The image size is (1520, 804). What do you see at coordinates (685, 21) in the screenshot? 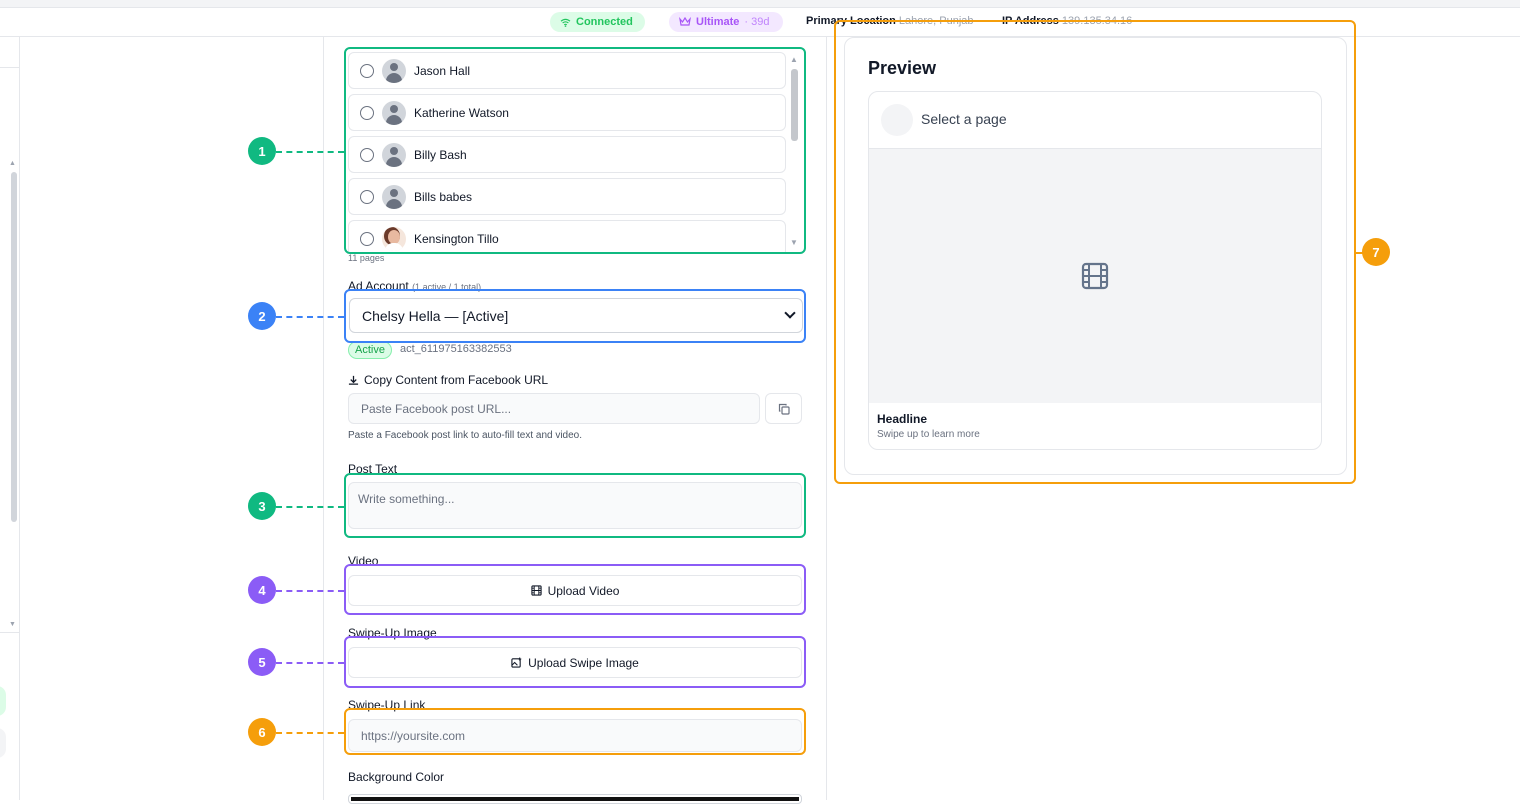
I see `crown-icon` at bounding box center [685, 21].